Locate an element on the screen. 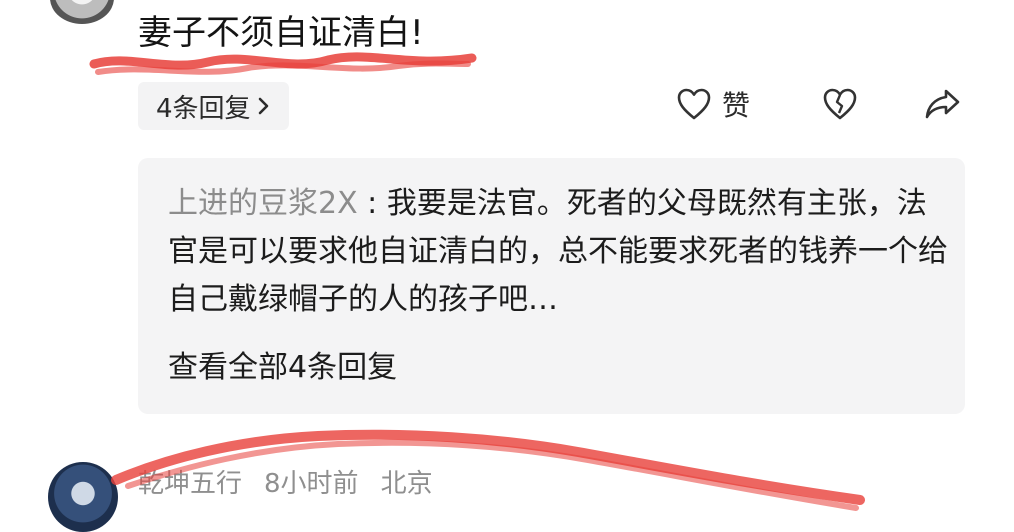 Image resolution: width=1014 pixels, height=532 pixels. reply-username: 上进的豆浆2X is located at coordinates (263, 203).